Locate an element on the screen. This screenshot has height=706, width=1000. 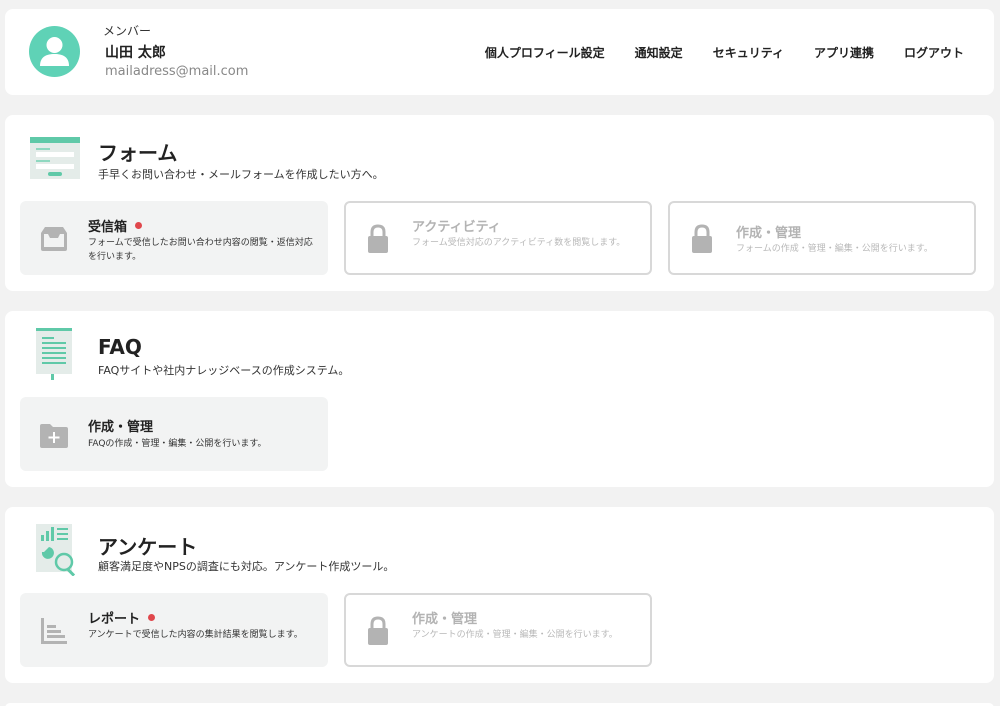
form-activity-description: フォーム受信対応のアクティビティ数を閲覧します。 is located at coordinates (519, 243).